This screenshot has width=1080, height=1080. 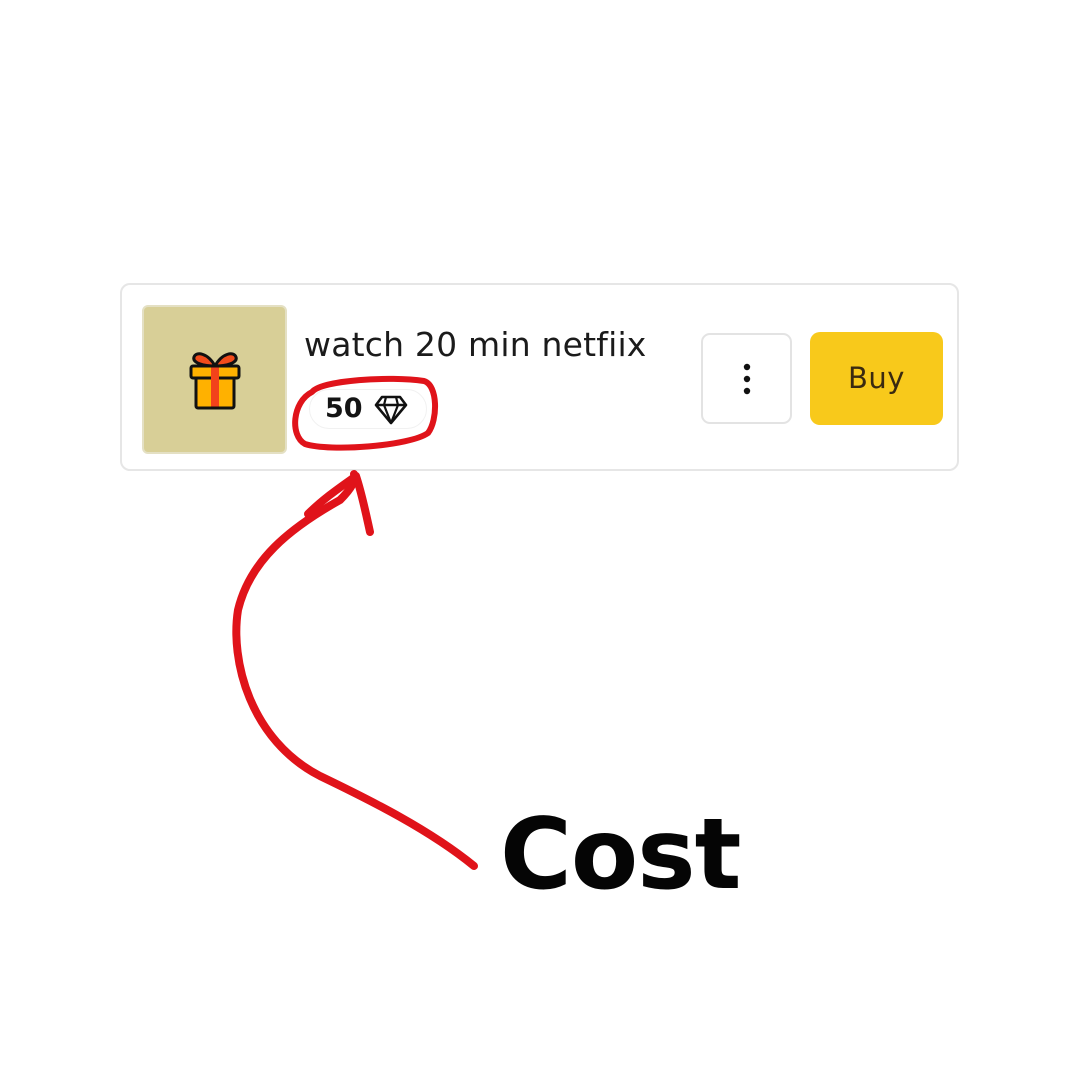 What do you see at coordinates (365, 413) in the screenshot?
I see `annotation-circle` at bounding box center [365, 413].